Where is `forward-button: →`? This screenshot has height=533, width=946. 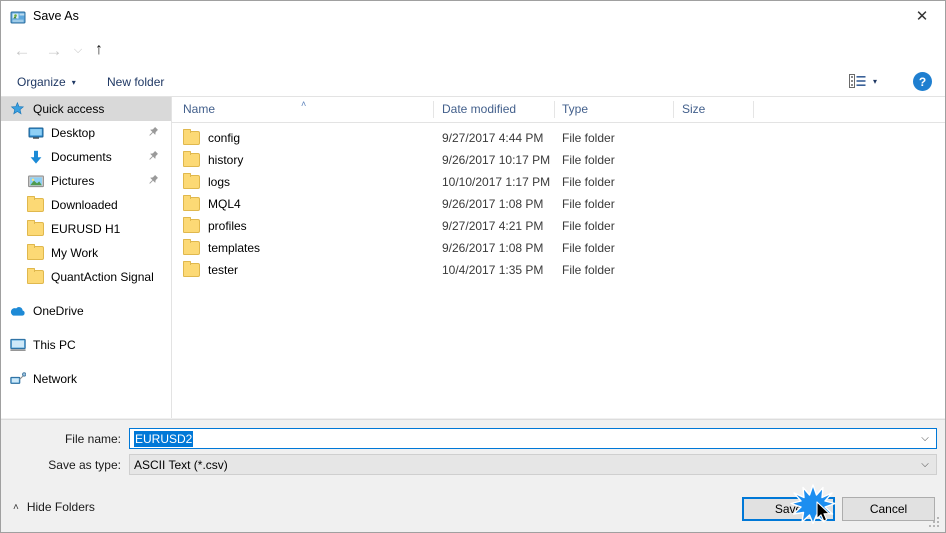 forward-button: → is located at coordinates (54, 50).